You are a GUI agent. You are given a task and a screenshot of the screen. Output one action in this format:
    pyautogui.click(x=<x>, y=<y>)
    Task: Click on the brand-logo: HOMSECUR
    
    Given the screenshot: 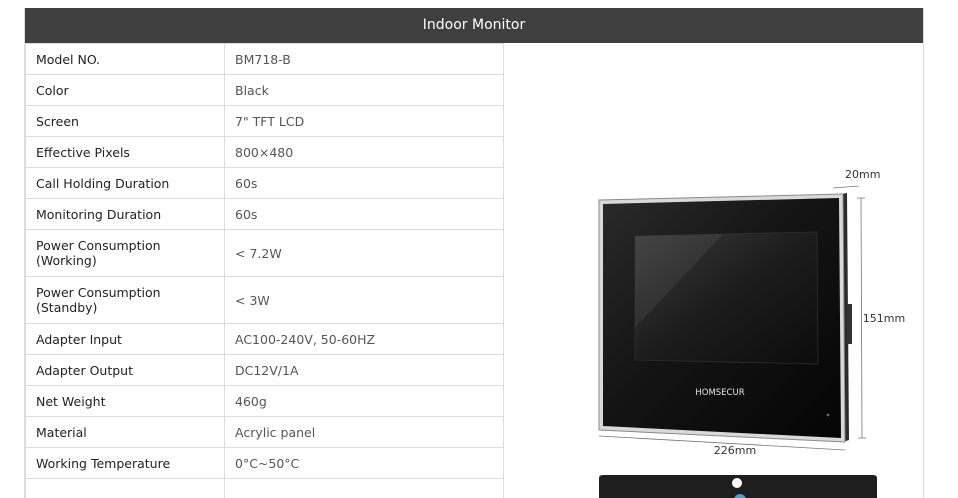 What is the action you would take?
    pyautogui.click(x=719, y=393)
    